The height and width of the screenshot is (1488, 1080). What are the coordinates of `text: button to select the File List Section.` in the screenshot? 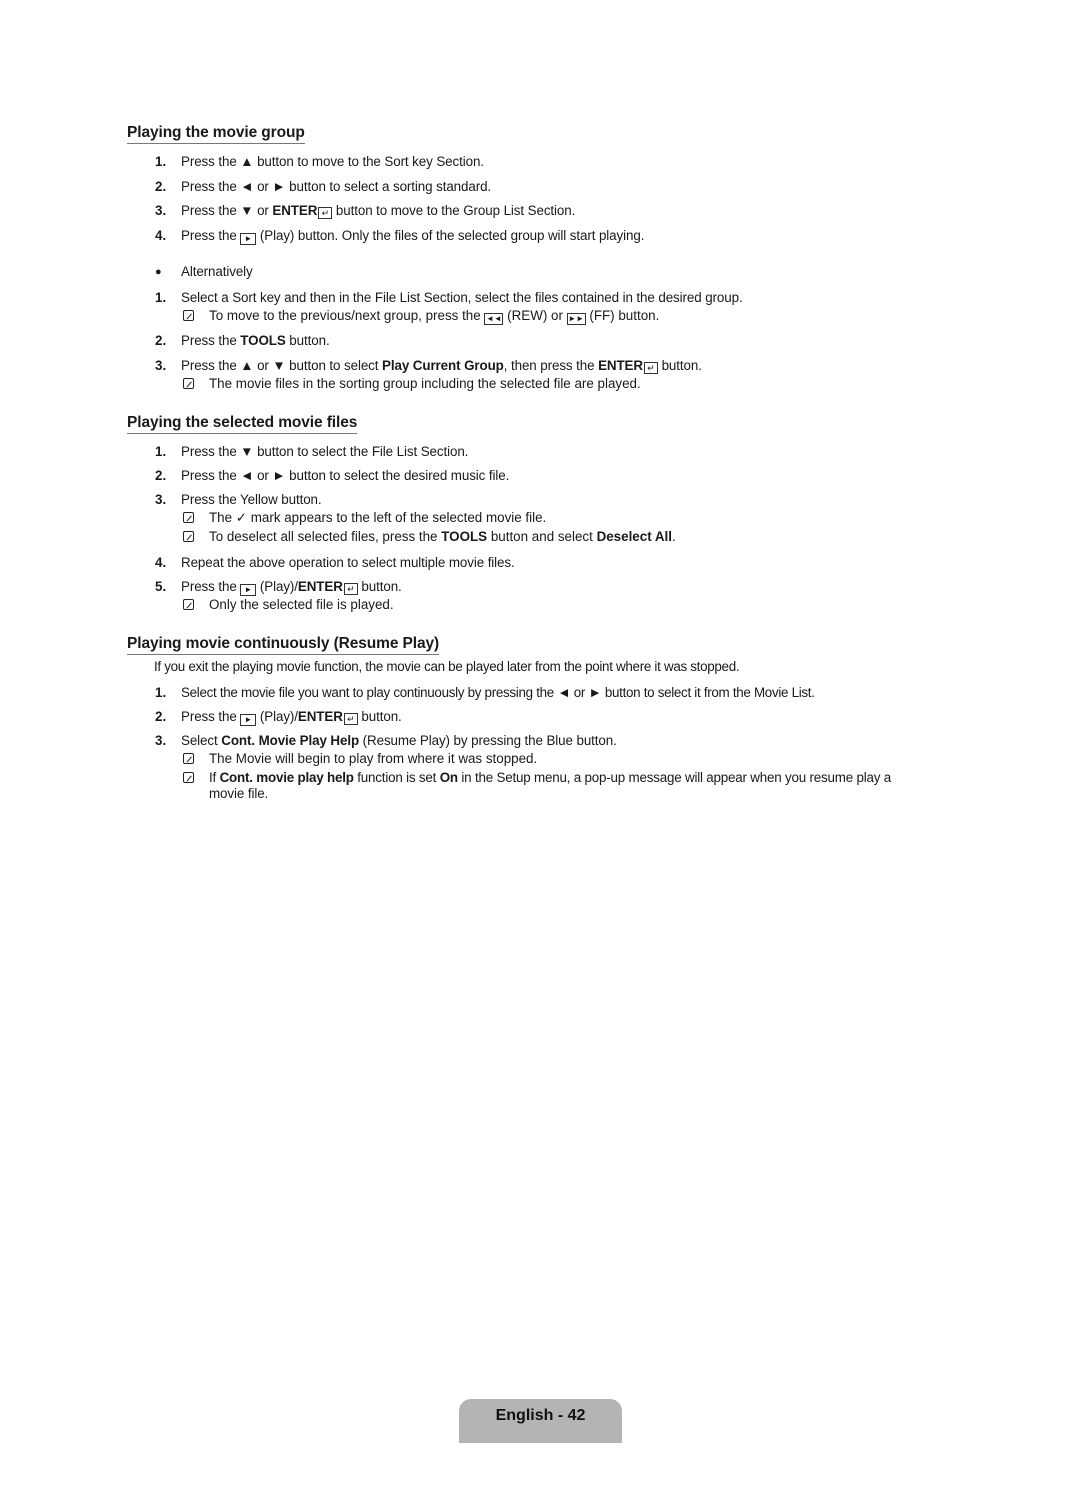 It's located at (361, 451).